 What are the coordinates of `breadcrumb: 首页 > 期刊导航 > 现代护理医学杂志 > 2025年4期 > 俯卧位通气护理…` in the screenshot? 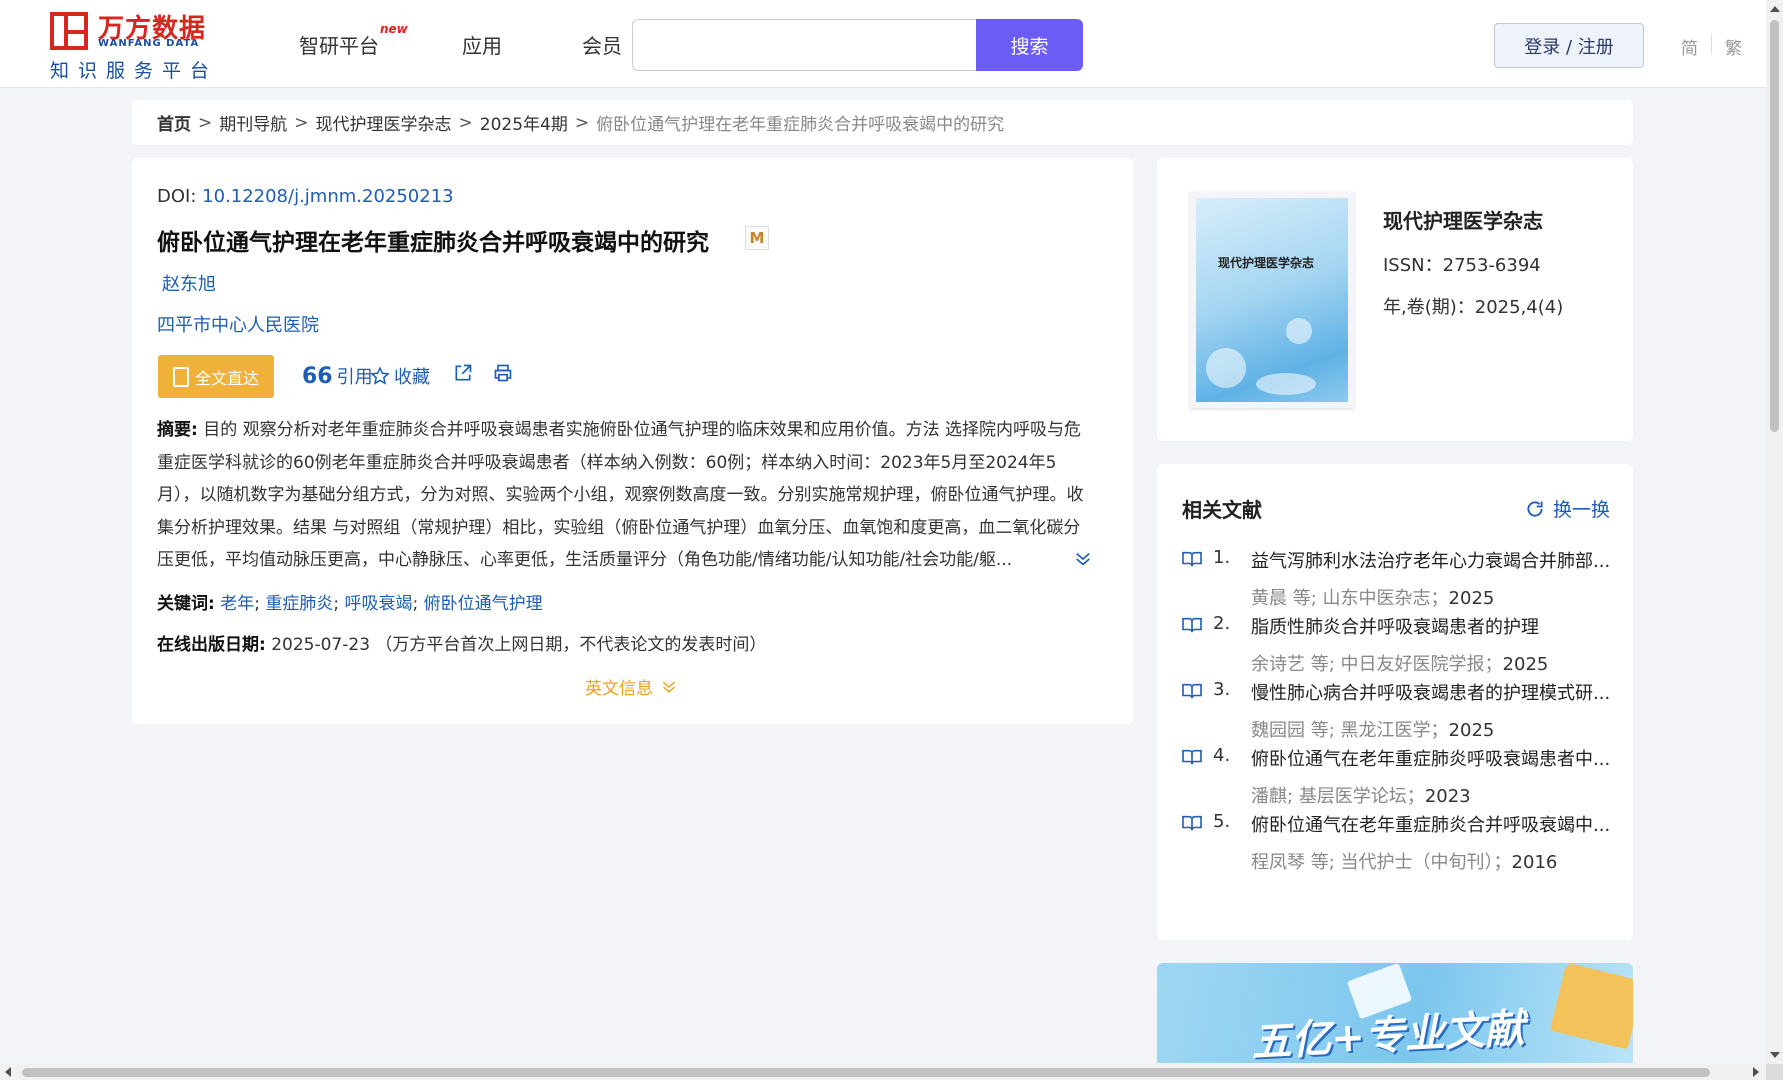 It's located at (882, 122).